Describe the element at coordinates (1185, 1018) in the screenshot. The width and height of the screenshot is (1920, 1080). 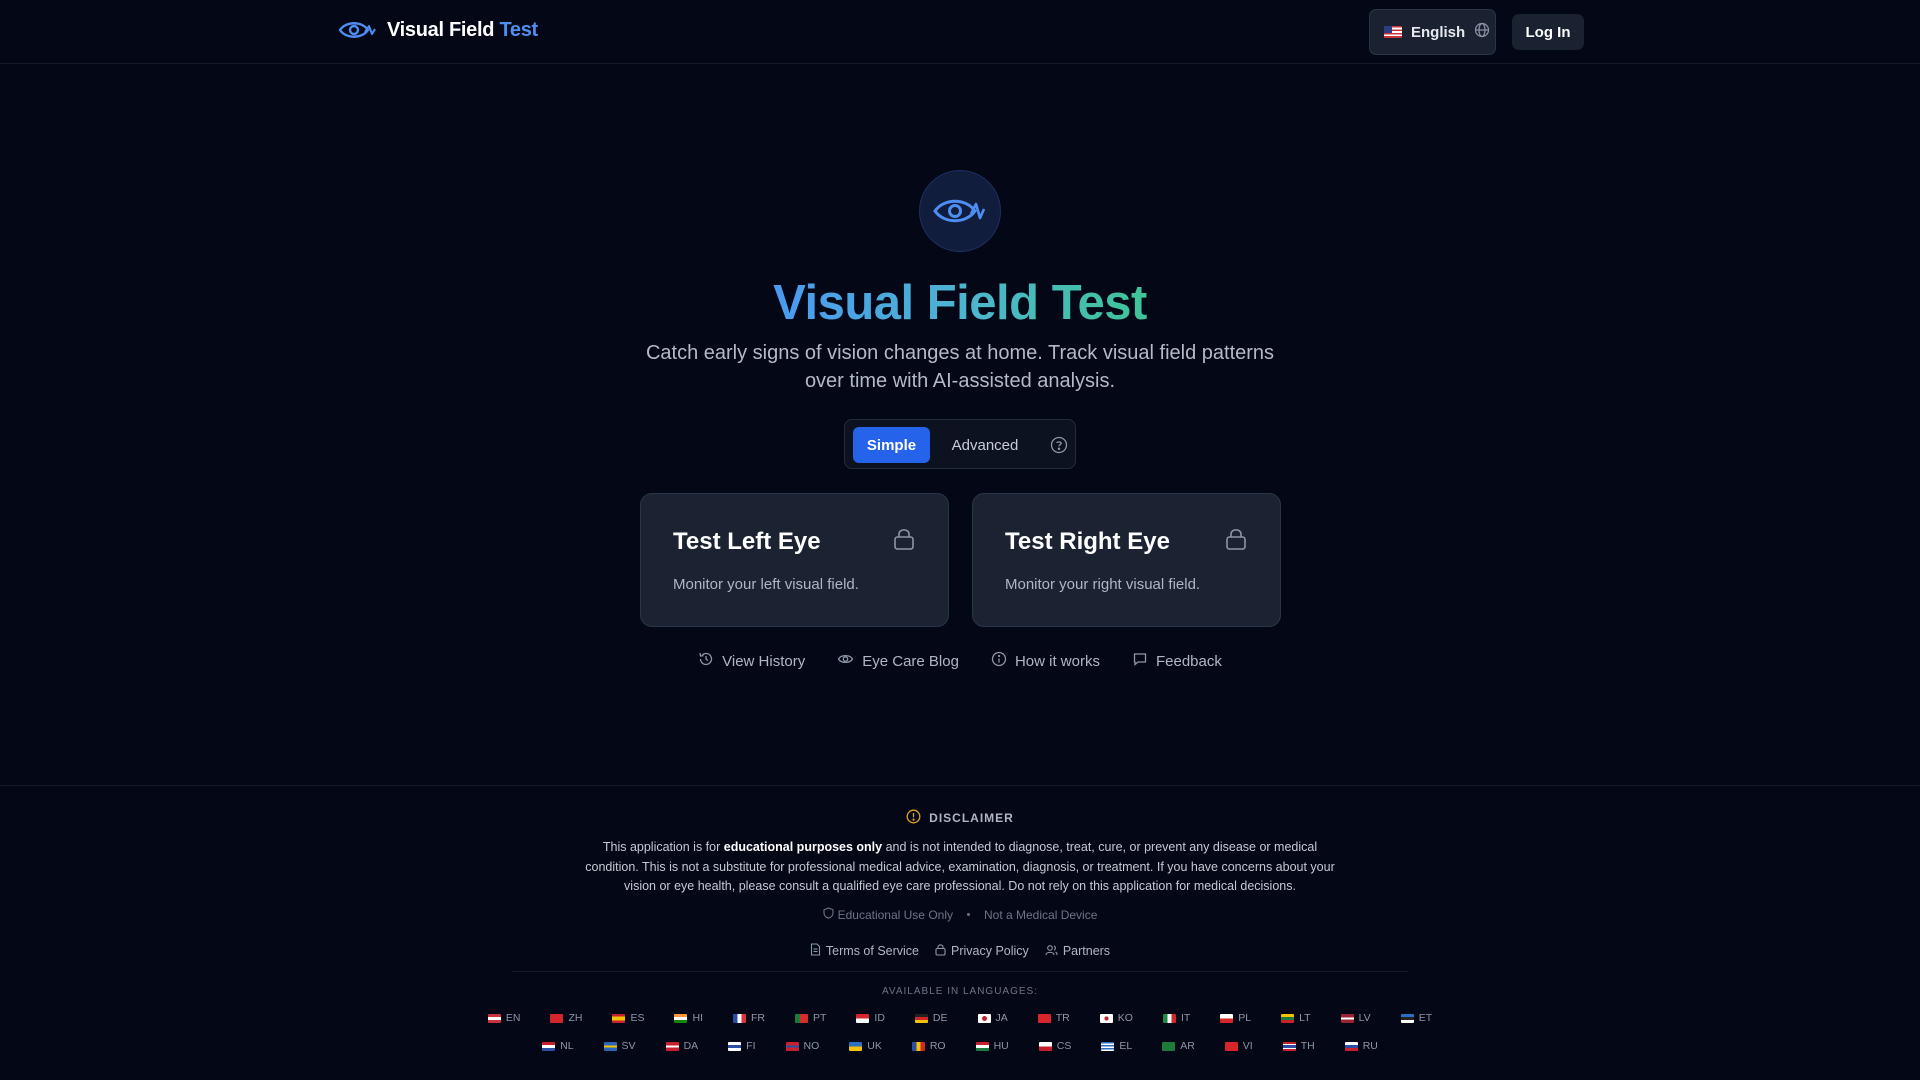
I see `language-code: IT` at that location.